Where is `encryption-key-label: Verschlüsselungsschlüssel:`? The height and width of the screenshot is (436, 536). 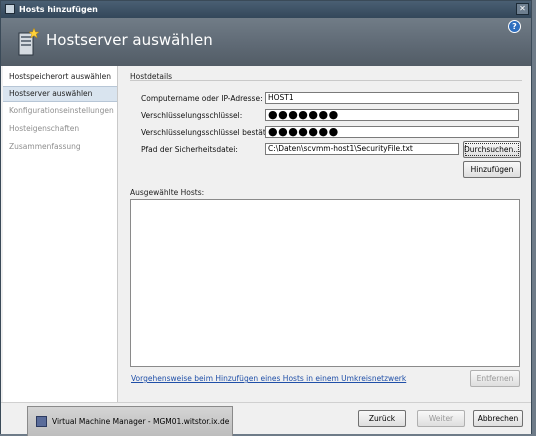
encryption-key-label: Verschlüsselungsschlüssel: is located at coordinates (192, 115).